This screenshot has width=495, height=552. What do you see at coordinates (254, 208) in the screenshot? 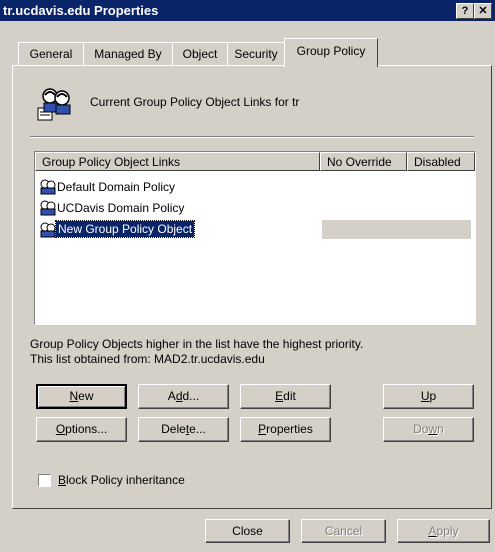
I see `list-item: UCDavis Domain Policy` at bounding box center [254, 208].